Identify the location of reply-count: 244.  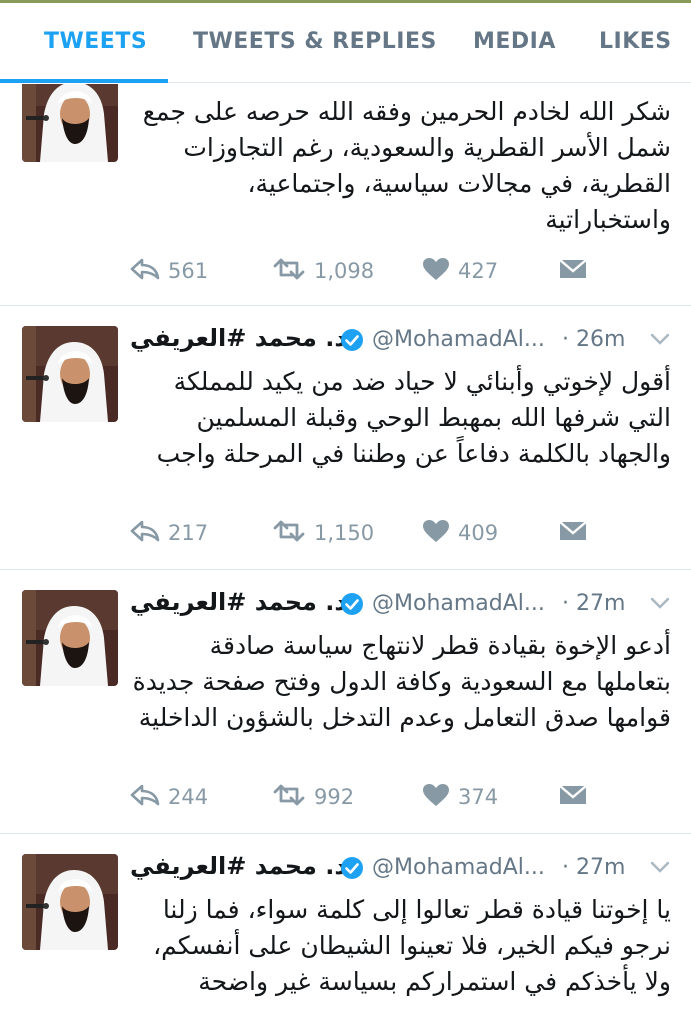
(188, 797).